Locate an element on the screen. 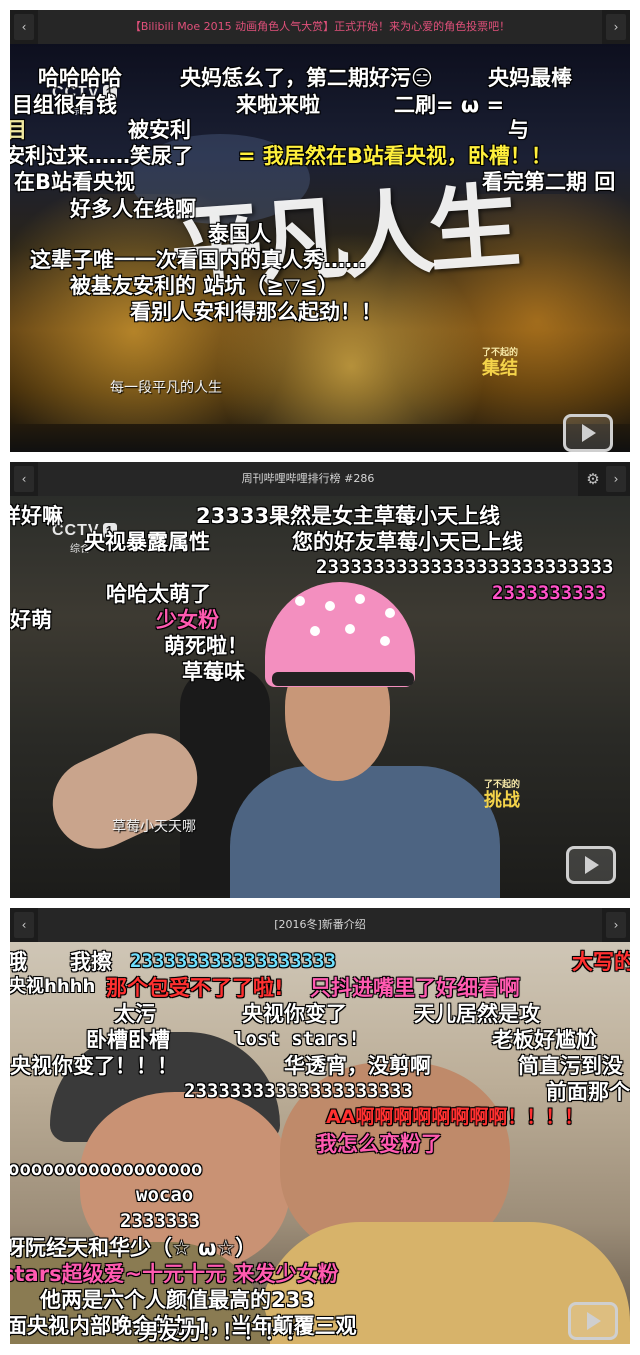 This screenshot has height=1355, width=640. danmaku: = 我居然在B站看央视，卧槽！！ is located at coordinates (395, 156).